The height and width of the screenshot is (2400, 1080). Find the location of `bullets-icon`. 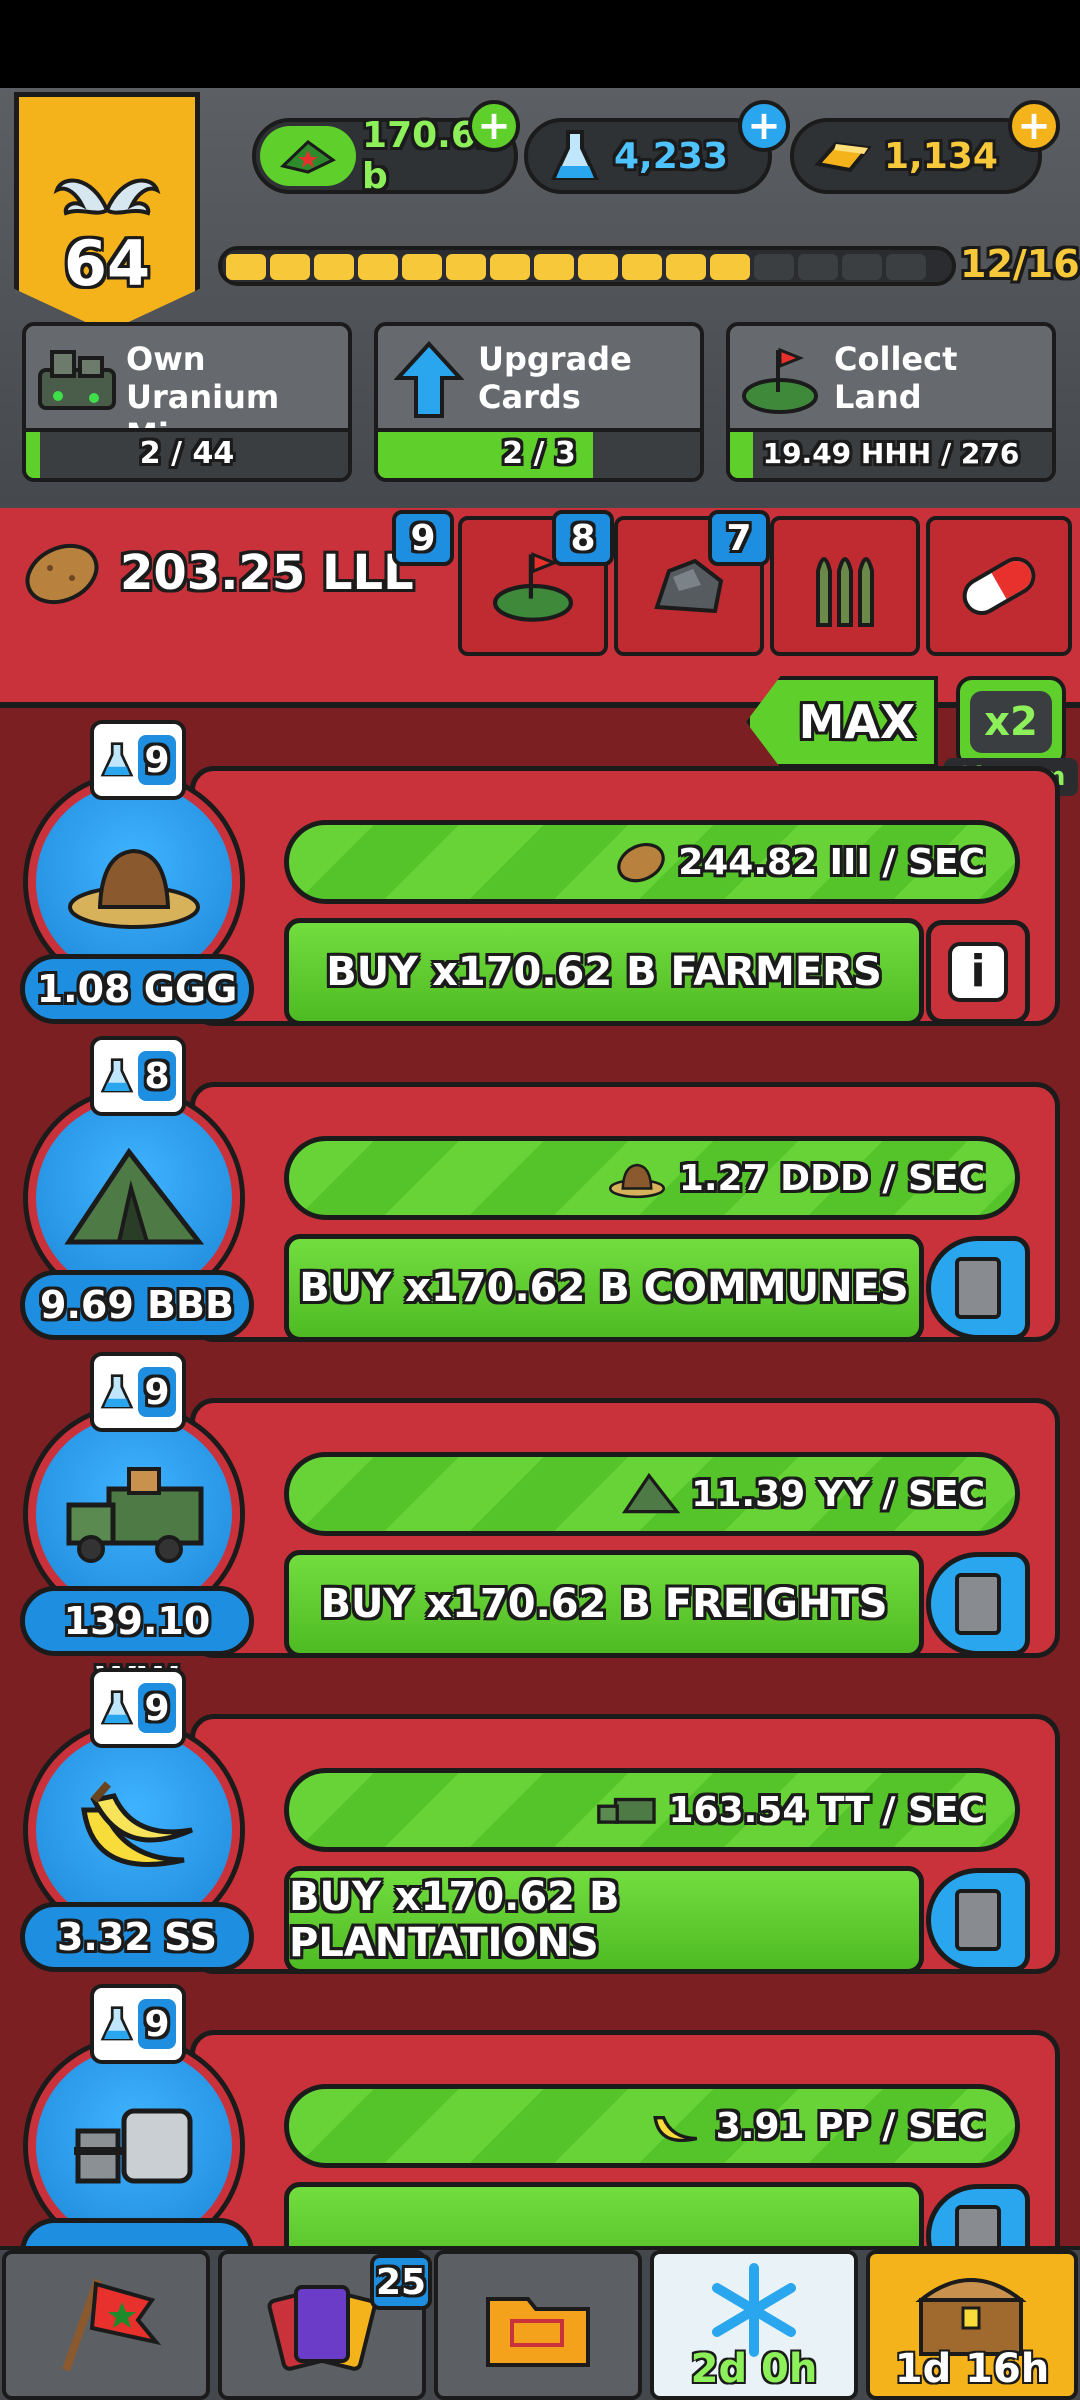

bullets-icon is located at coordinates (845, 592).